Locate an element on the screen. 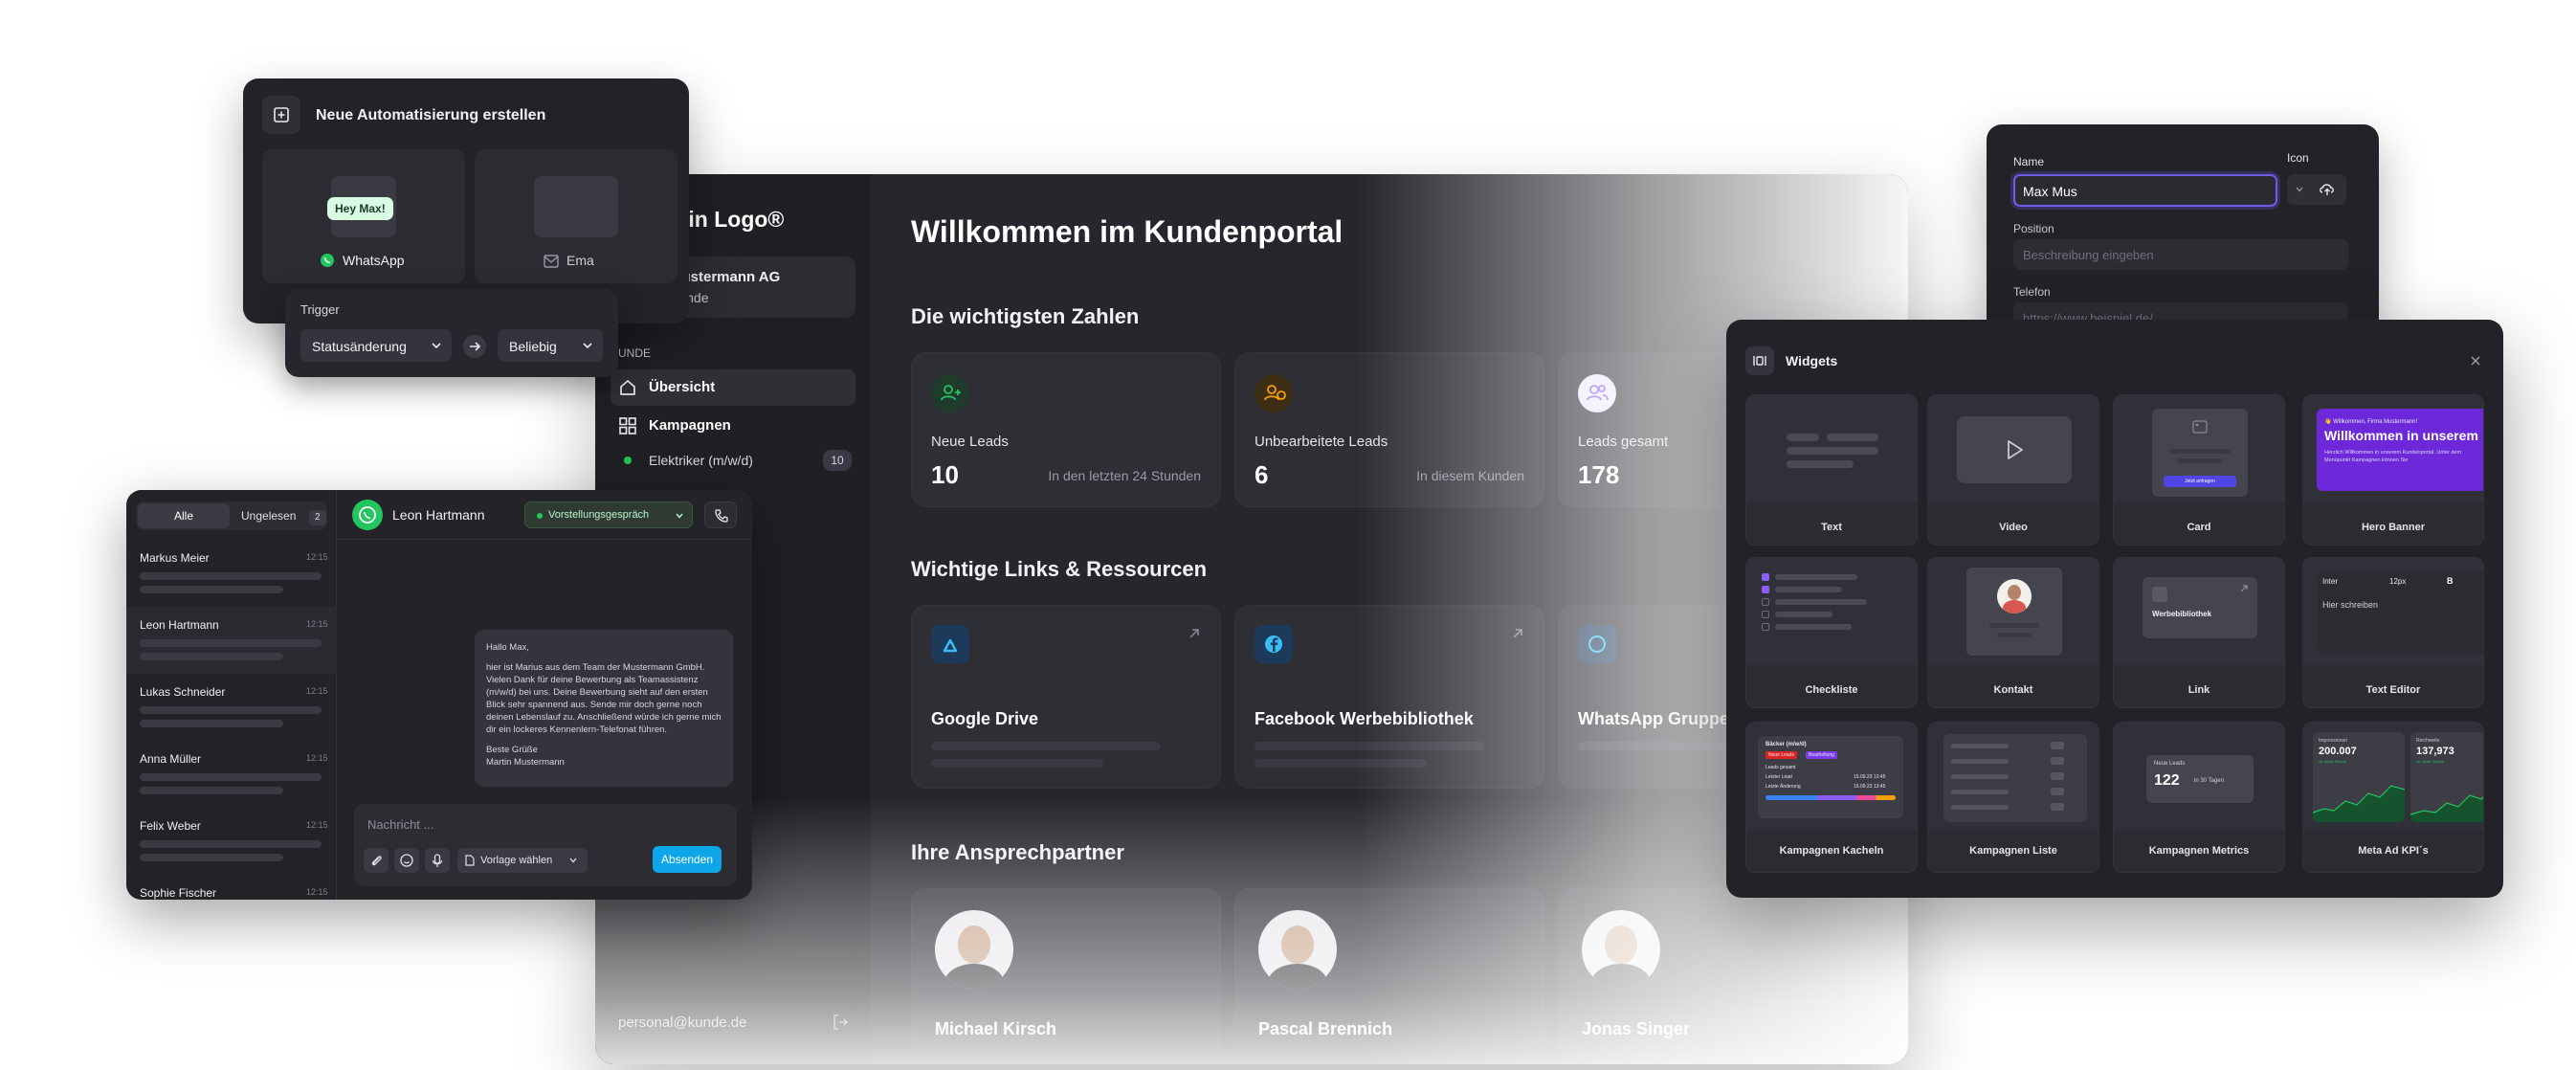 The image size is (2576, 1070). widget-label: Card is located at coordinates (2199, 528).